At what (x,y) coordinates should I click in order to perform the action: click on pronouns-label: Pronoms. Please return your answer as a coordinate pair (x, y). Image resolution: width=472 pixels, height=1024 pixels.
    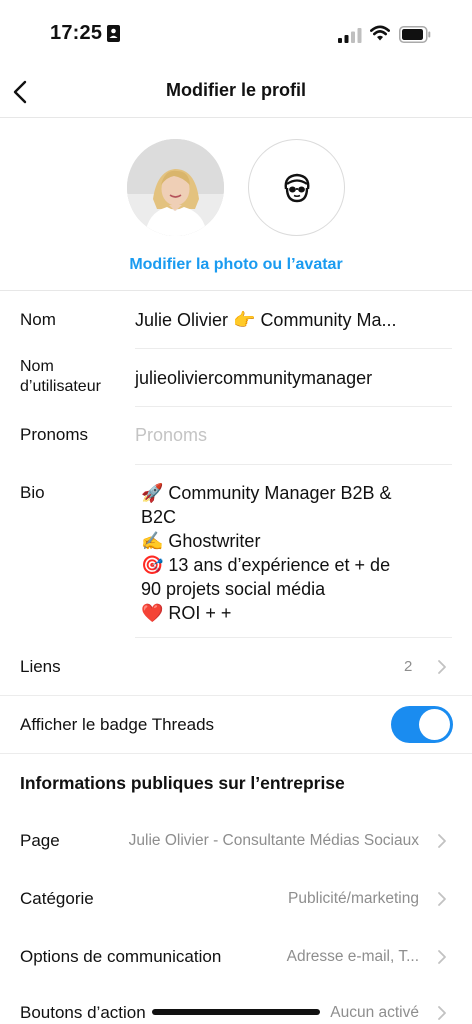
    Looking at the image, I should click on (54, 434).